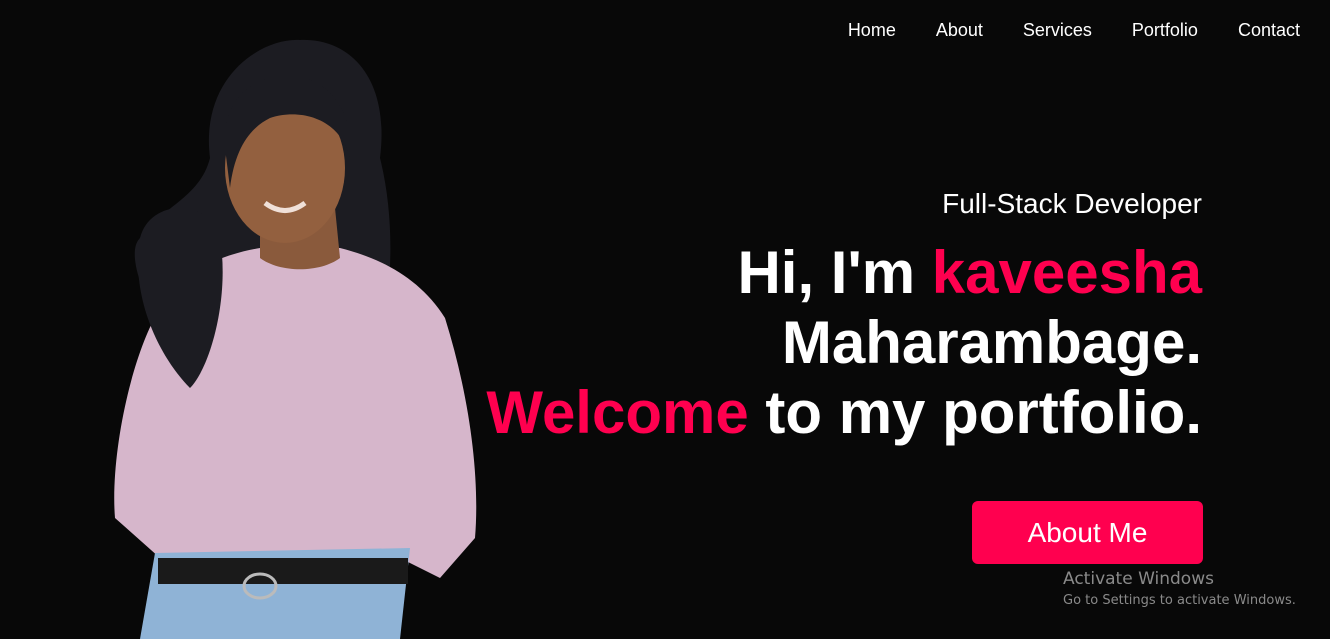  What do you see at coordinates (959, 30) in the screenshot?
I see `nav-about: About` at bounding box center [959, 30].